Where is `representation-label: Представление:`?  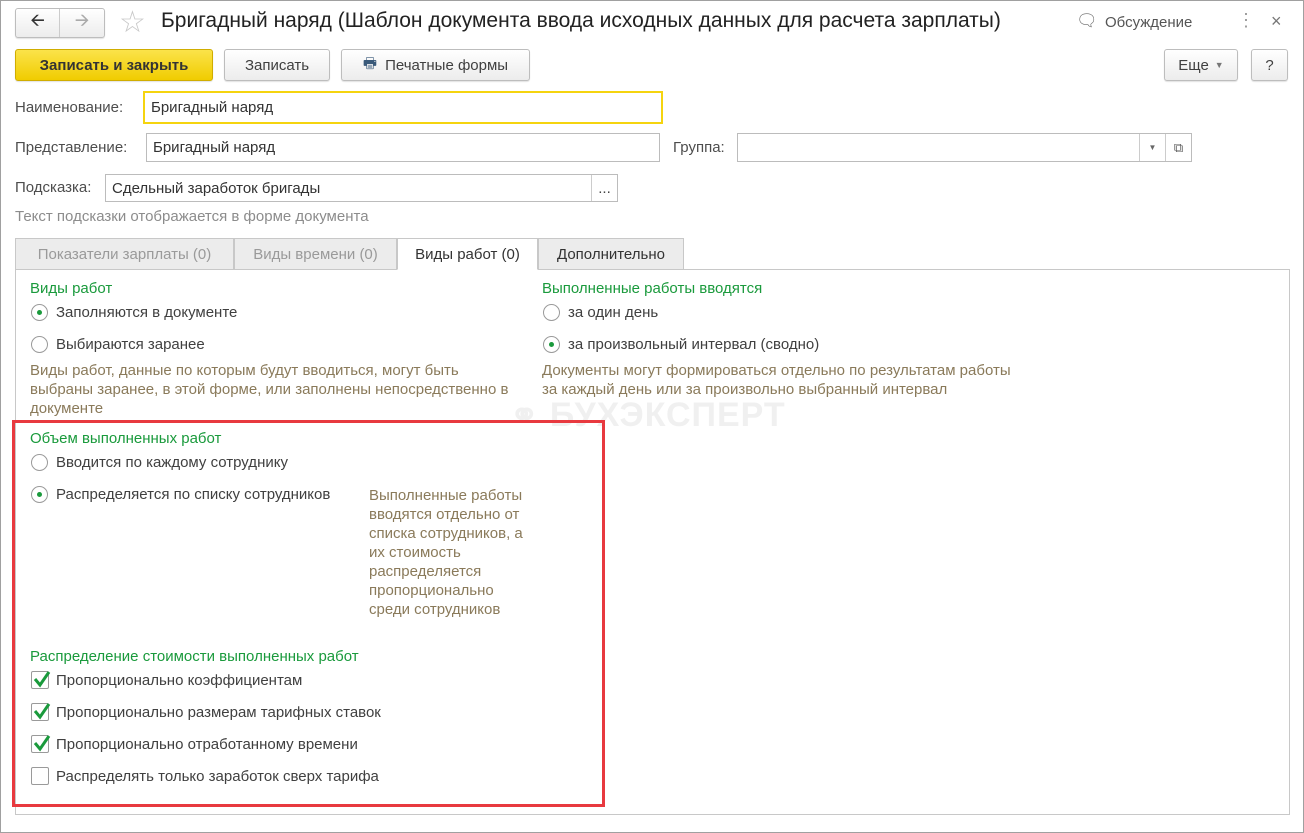
representation-label: Представление: is located at coordinates (71, 147).